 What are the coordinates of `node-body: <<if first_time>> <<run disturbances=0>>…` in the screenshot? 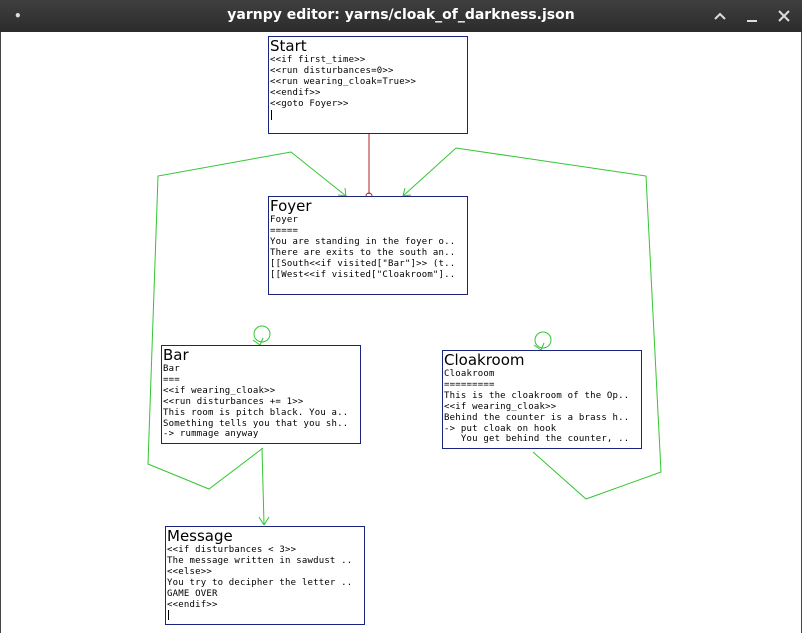 It's located at (368, 89).